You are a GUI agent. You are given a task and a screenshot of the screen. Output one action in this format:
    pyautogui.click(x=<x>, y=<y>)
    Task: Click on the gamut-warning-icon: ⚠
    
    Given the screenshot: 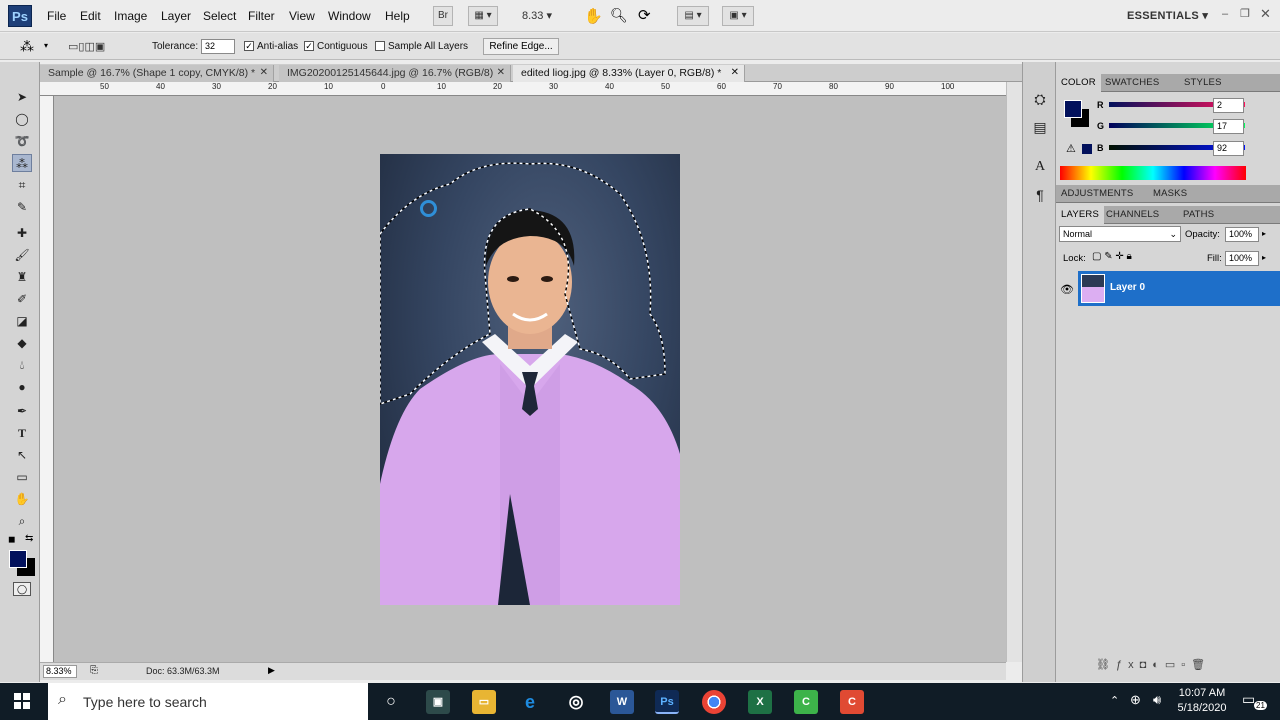 What is the action you would take?
    pyautogui.click(x=1071, y=148)
    